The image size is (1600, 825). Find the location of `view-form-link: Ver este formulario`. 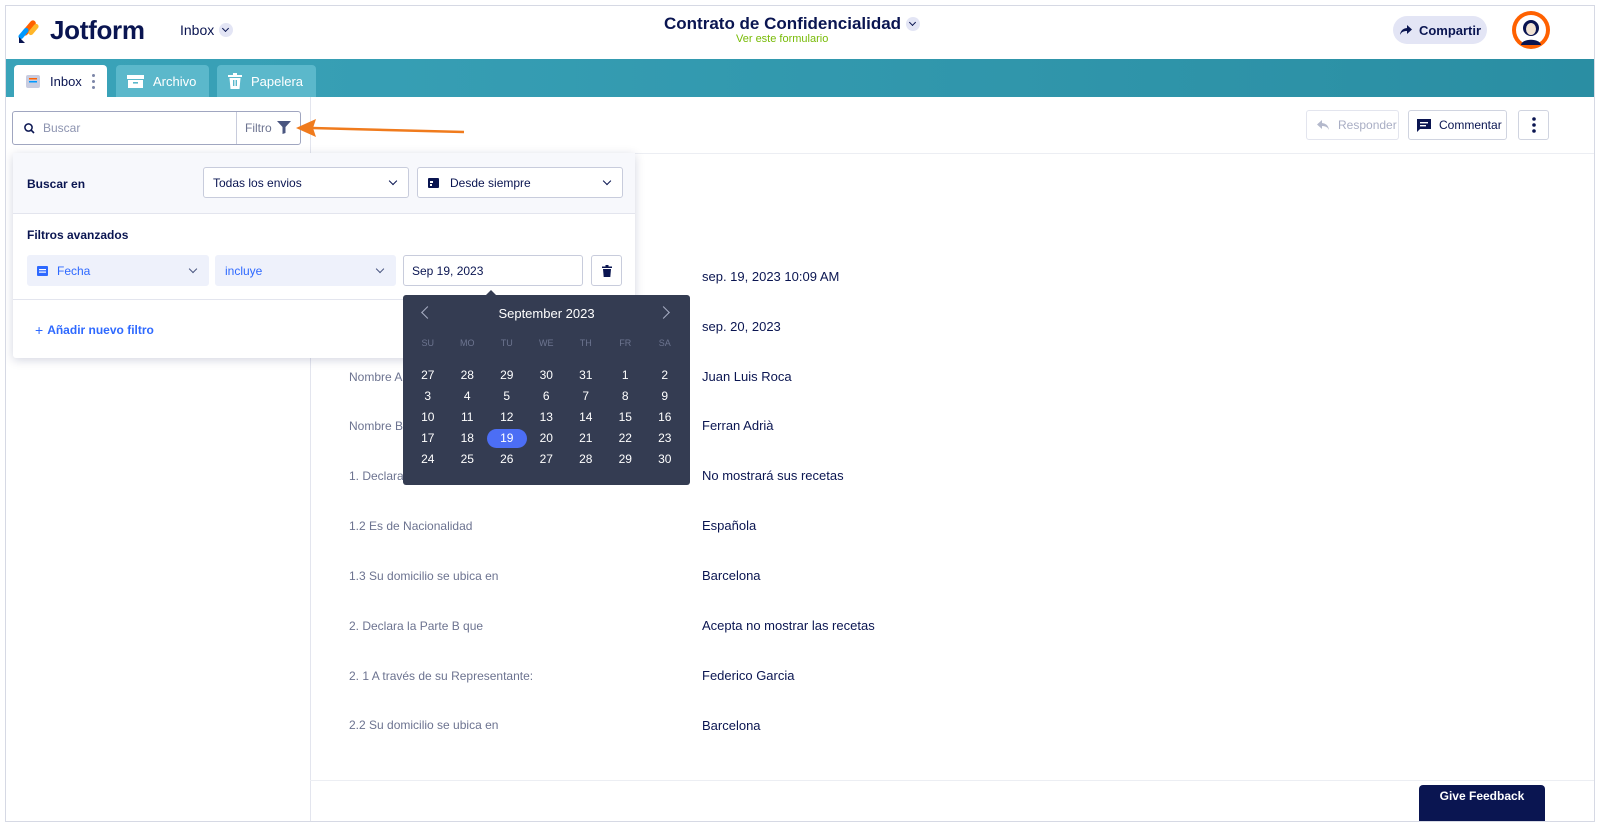

view-form-link: Ver este formulario is located at coordinates (782, 39).